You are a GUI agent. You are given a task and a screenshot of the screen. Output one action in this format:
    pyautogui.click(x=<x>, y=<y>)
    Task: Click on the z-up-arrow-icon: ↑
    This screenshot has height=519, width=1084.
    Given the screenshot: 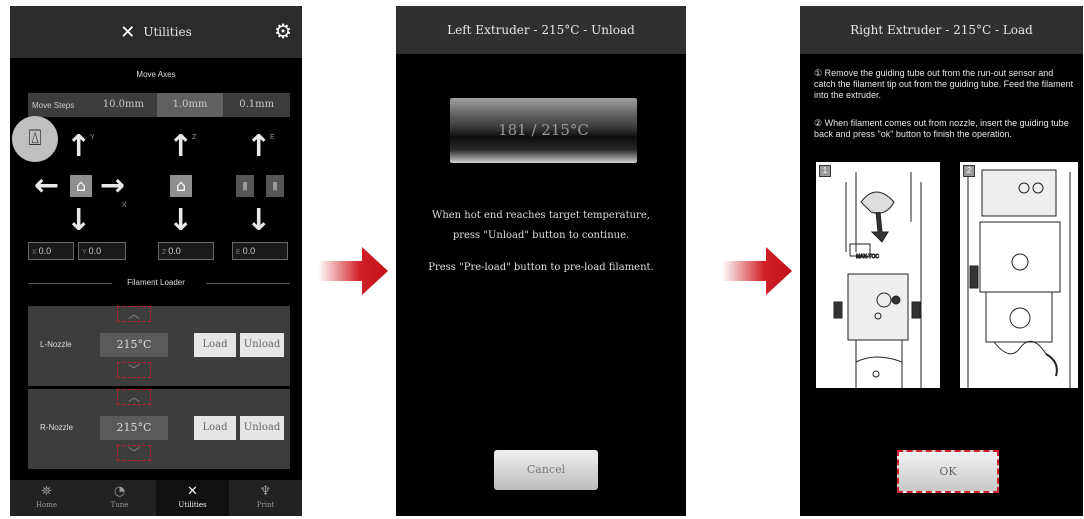 What is the action you would take?
    pyautogui.click(x=180, y=147)
    